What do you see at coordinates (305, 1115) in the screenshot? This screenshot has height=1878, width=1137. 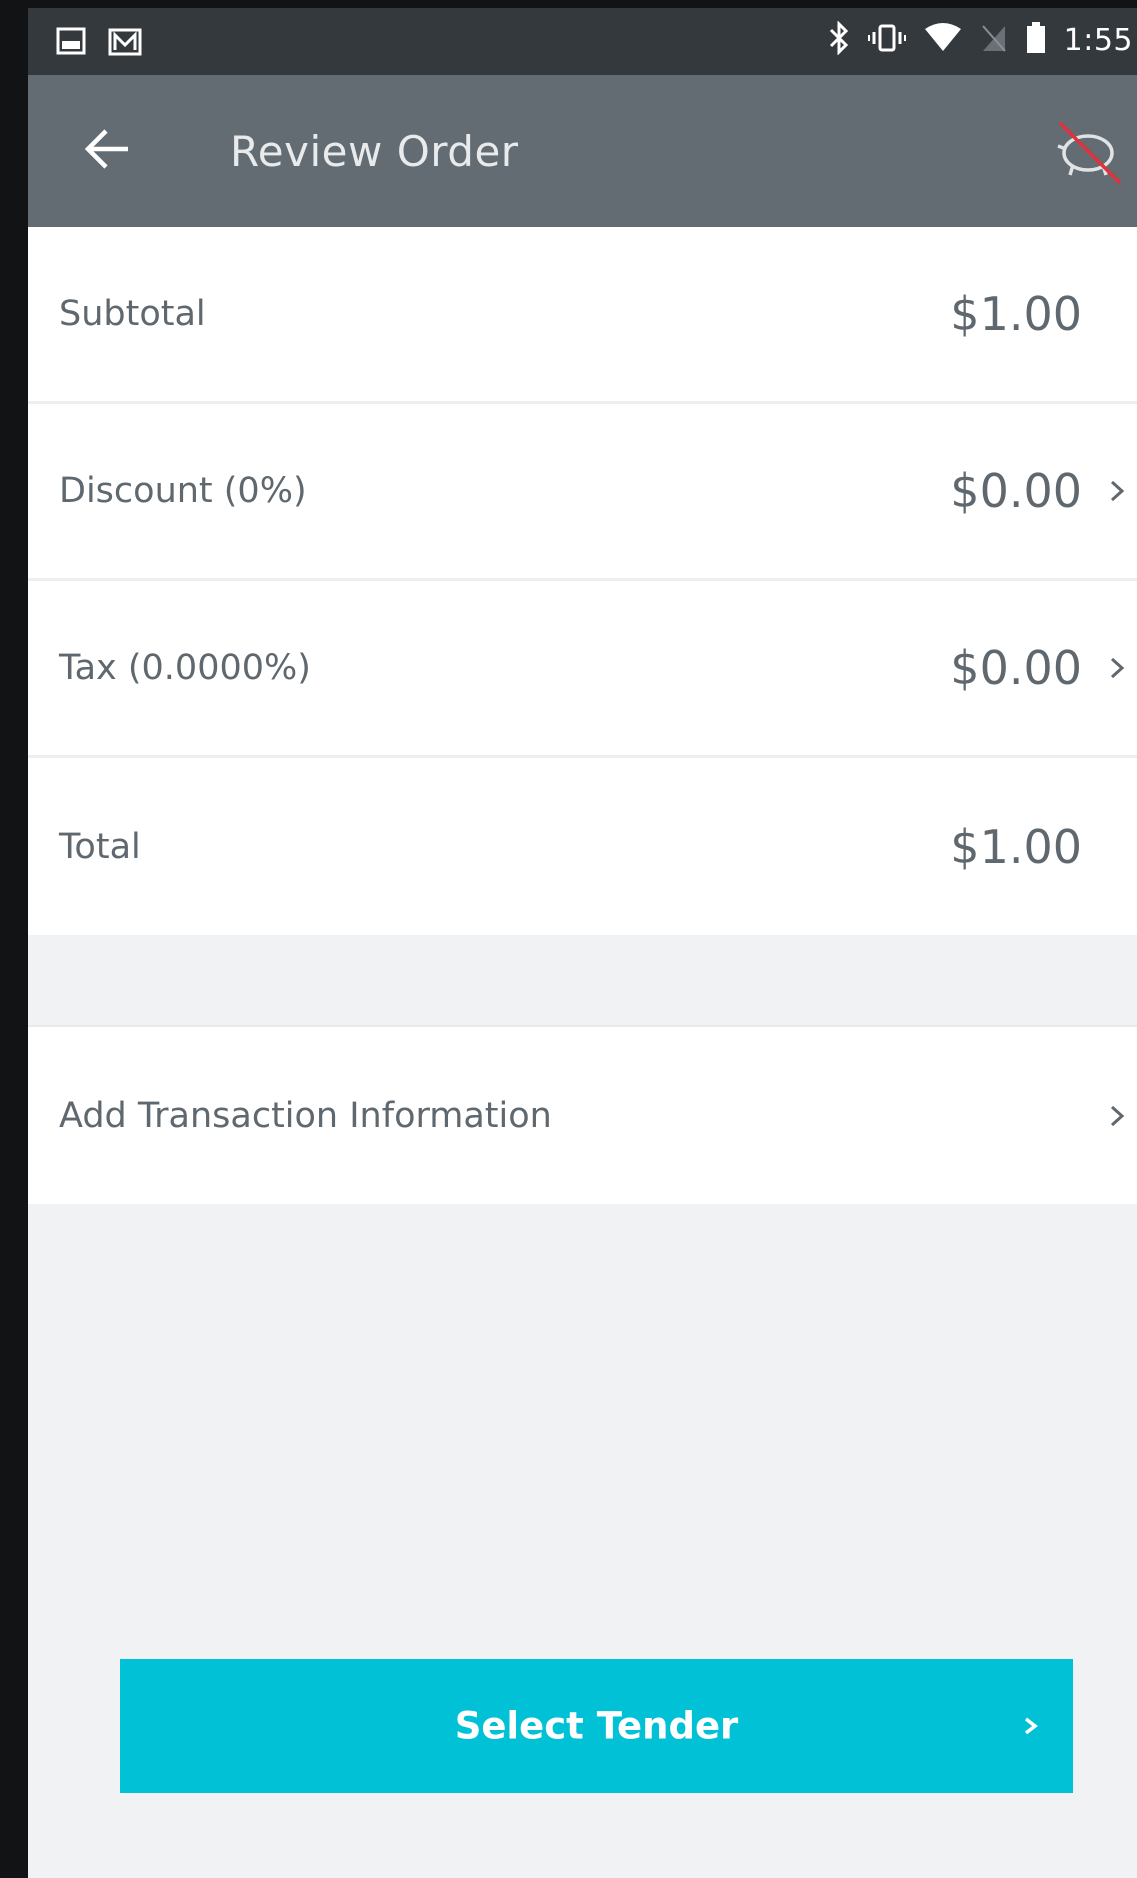 I see `add-transaction-info-label: Add Transaction Information` at bounding box center [305, 1115].